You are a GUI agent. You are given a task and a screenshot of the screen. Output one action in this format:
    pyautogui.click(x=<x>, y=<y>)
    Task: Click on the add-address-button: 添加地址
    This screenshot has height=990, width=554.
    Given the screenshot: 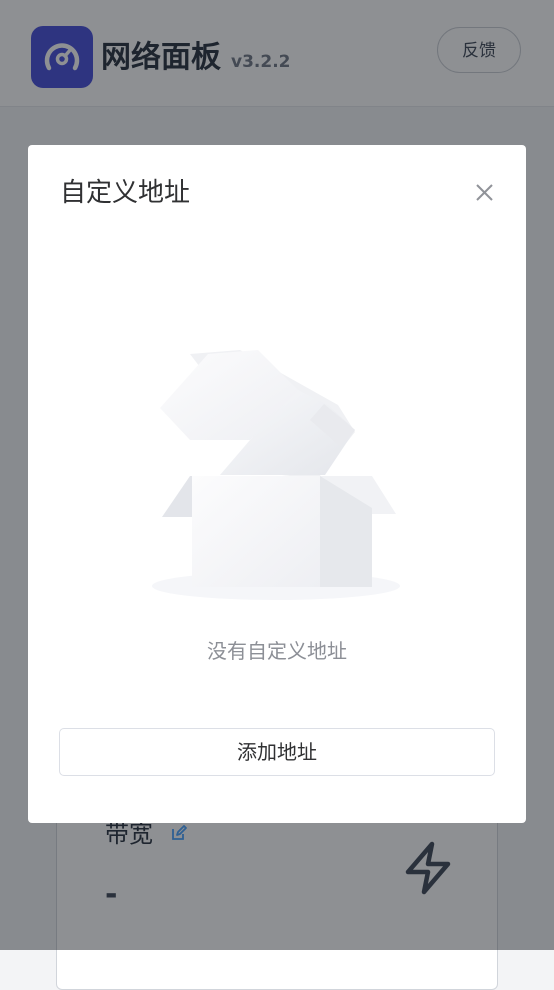 What is the action you would take?
    pyautogui.click(x=277, y=752)
    